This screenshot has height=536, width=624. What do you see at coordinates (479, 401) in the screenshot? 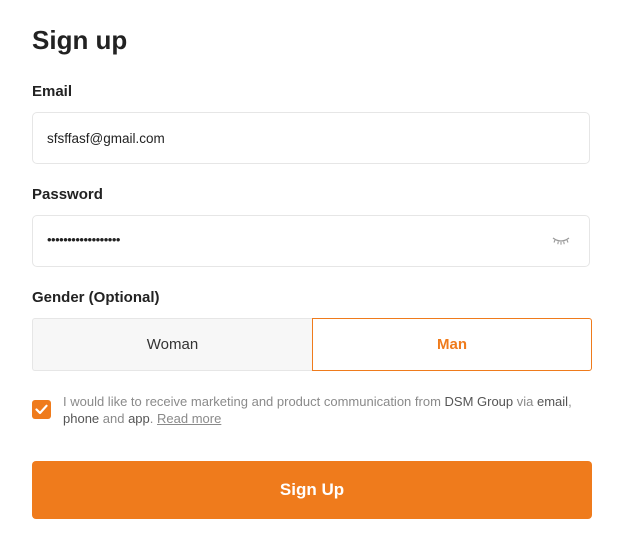
I see `company-name: DSM Group` at bounding box center [479, 401].